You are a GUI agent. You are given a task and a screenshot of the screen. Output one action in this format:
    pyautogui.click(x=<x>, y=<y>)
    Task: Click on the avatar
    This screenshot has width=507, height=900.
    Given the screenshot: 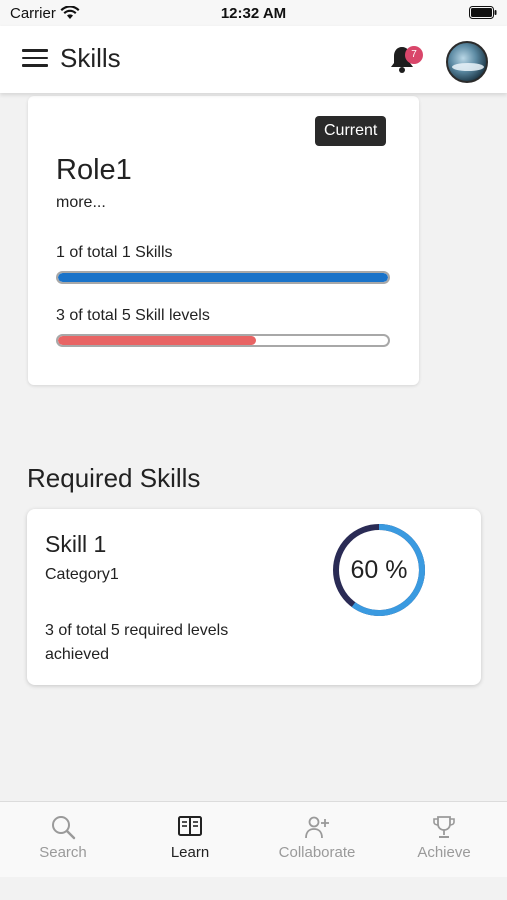 What is the action you would take?
    pyautogui.click(x=467, y=62)
    